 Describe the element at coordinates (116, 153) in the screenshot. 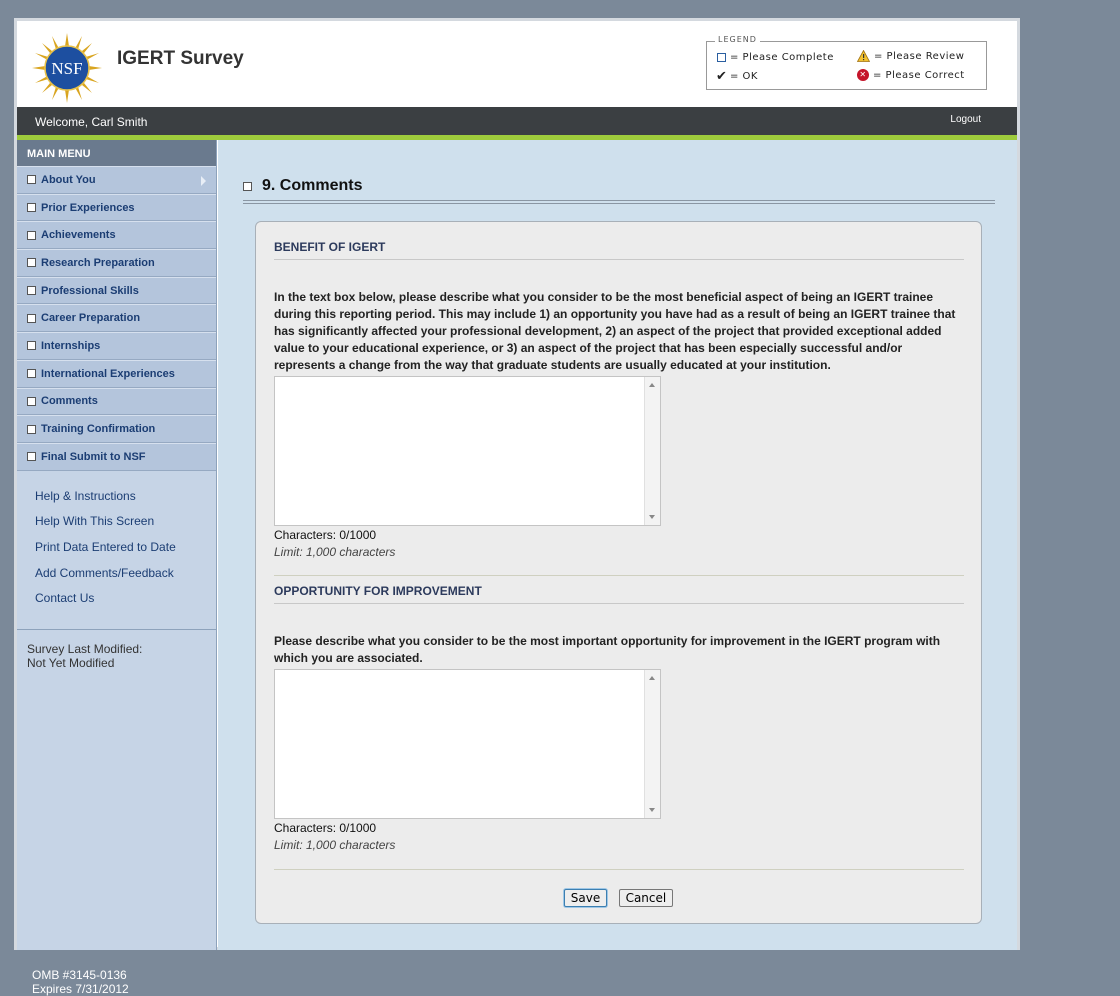

I see `main-menu-title: MAIN MENU` at that location.